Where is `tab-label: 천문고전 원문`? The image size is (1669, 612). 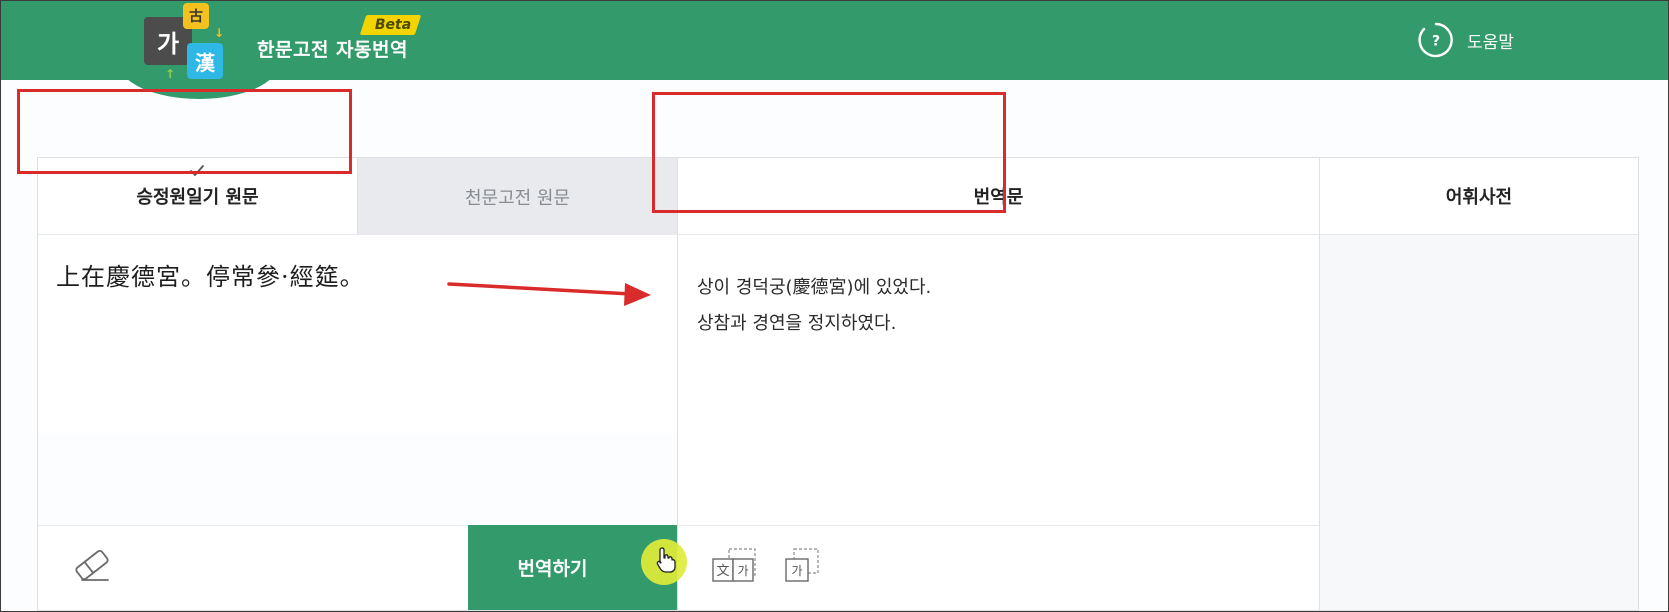
tab-label: 천문고전 원문 is located at coordinates (517, 198).